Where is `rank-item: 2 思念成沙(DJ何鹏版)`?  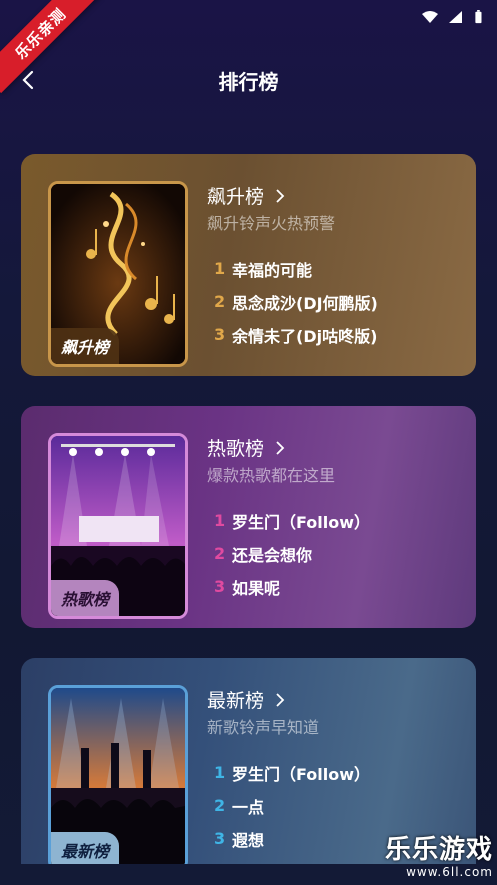
rank-item: 2 思念成沙(DJ何鹏版) is located at coordinates (296, 301).